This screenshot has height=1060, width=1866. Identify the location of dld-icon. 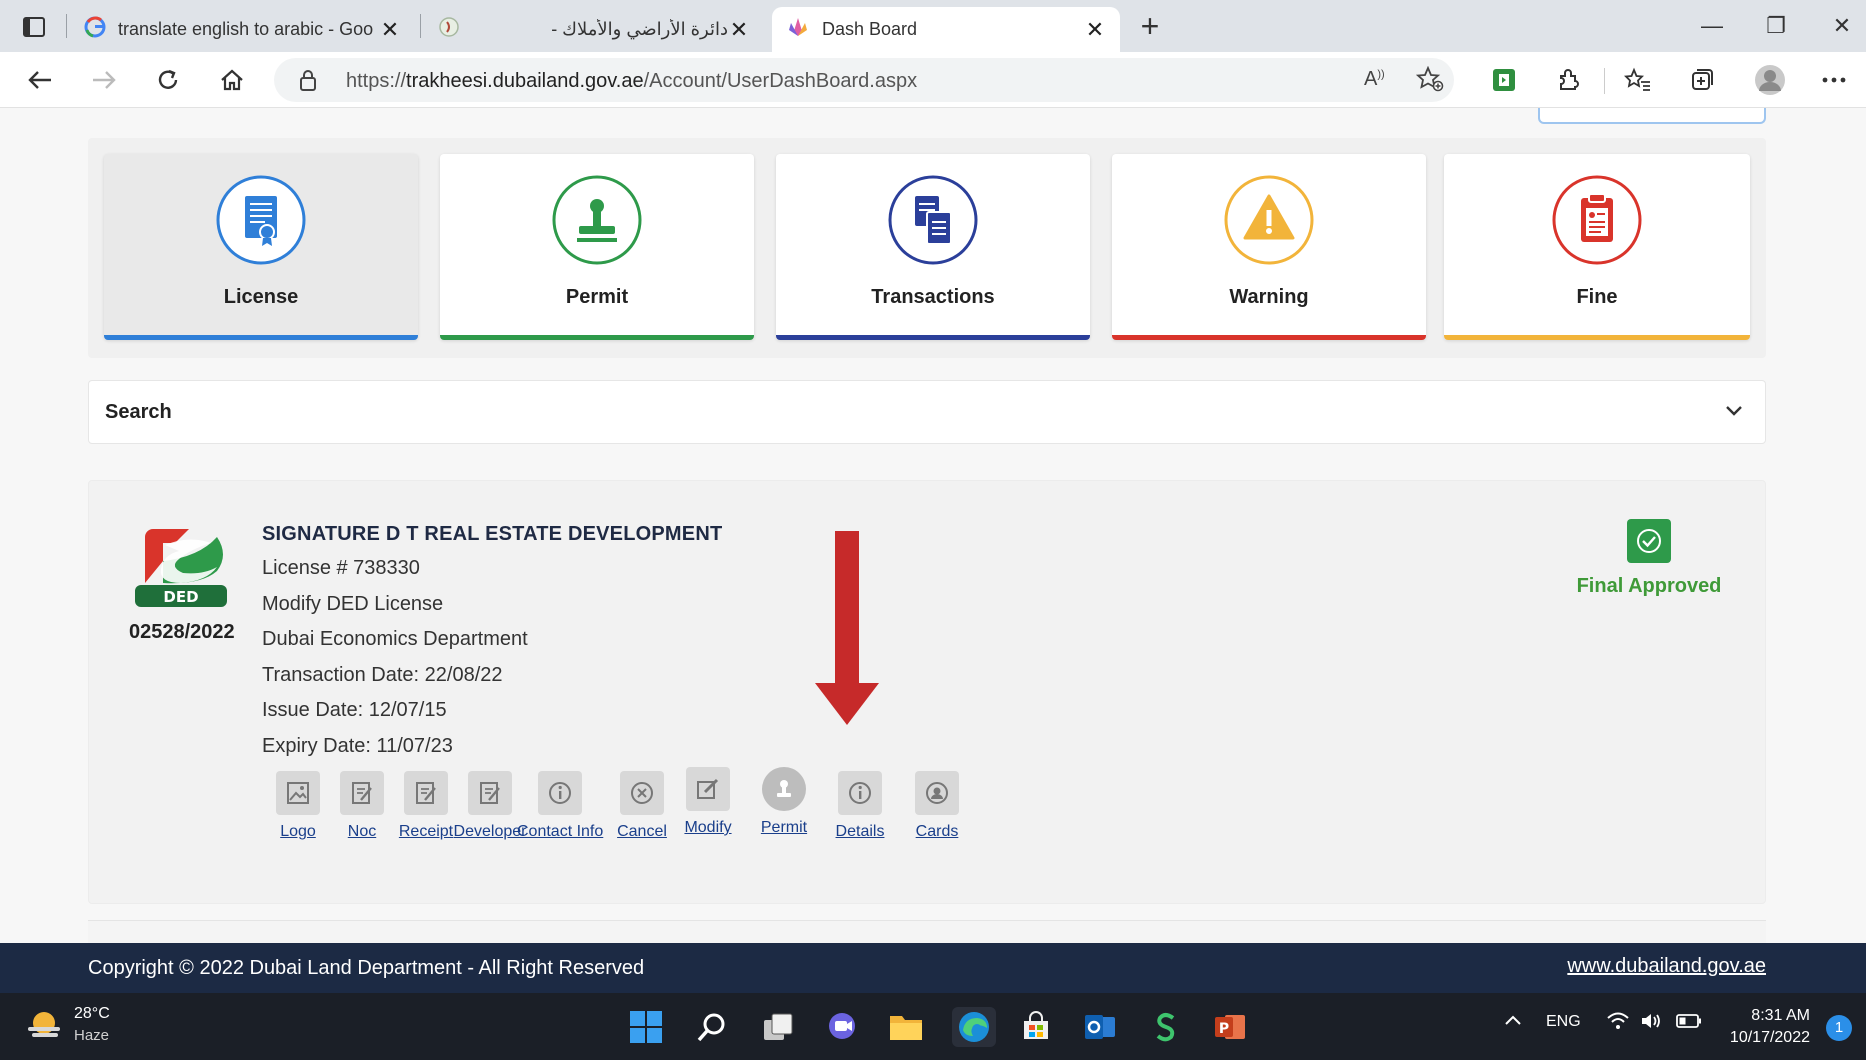
(449, 29).